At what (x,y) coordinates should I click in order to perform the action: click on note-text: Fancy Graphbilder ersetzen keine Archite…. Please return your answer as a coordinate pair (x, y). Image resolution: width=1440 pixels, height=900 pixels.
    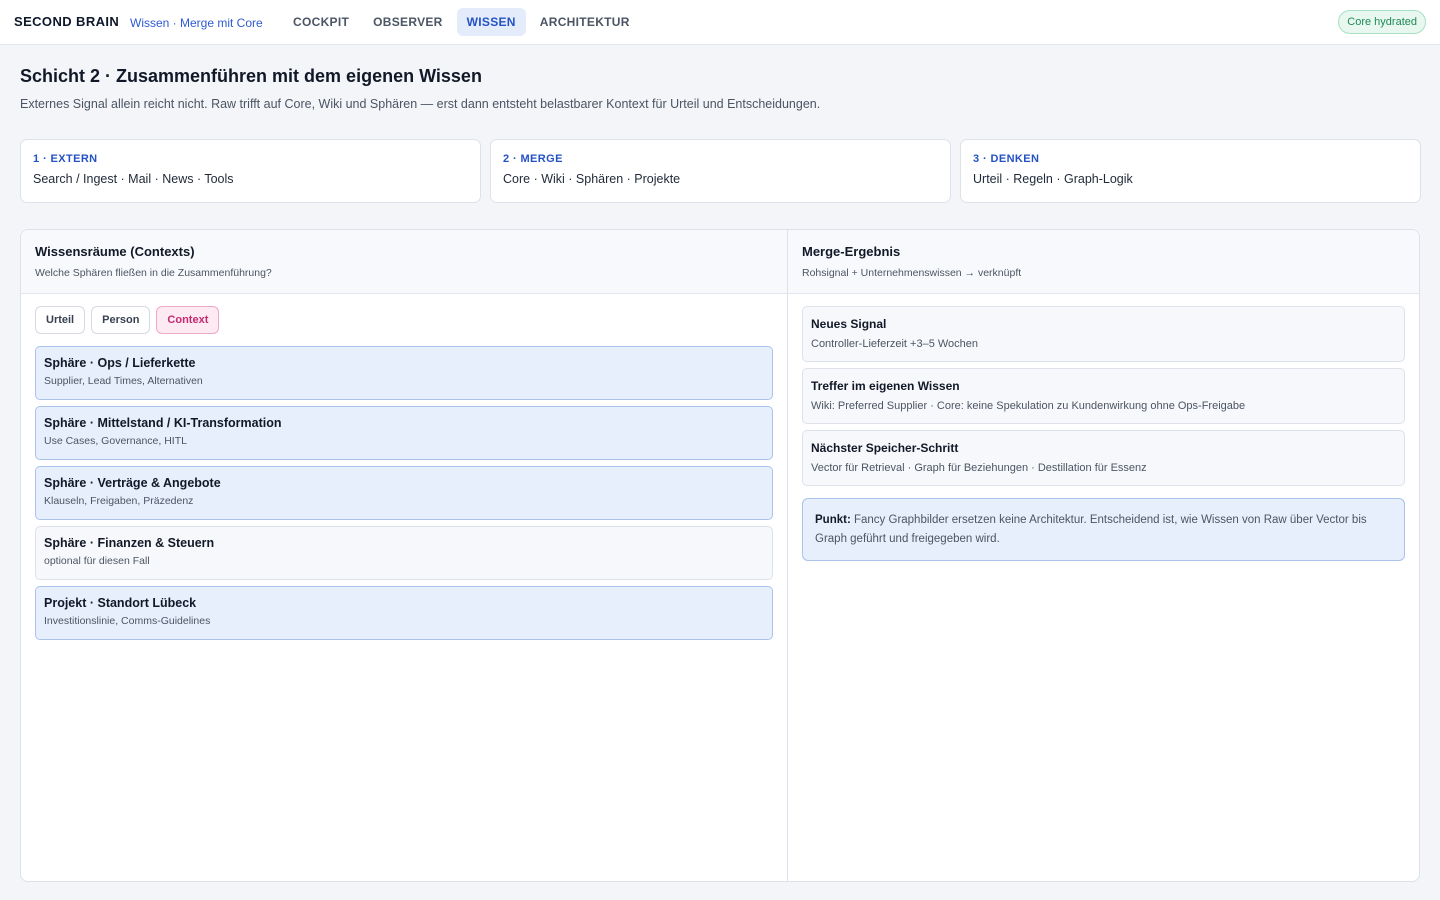
    Looking at the image, I should click on (1091, 529).